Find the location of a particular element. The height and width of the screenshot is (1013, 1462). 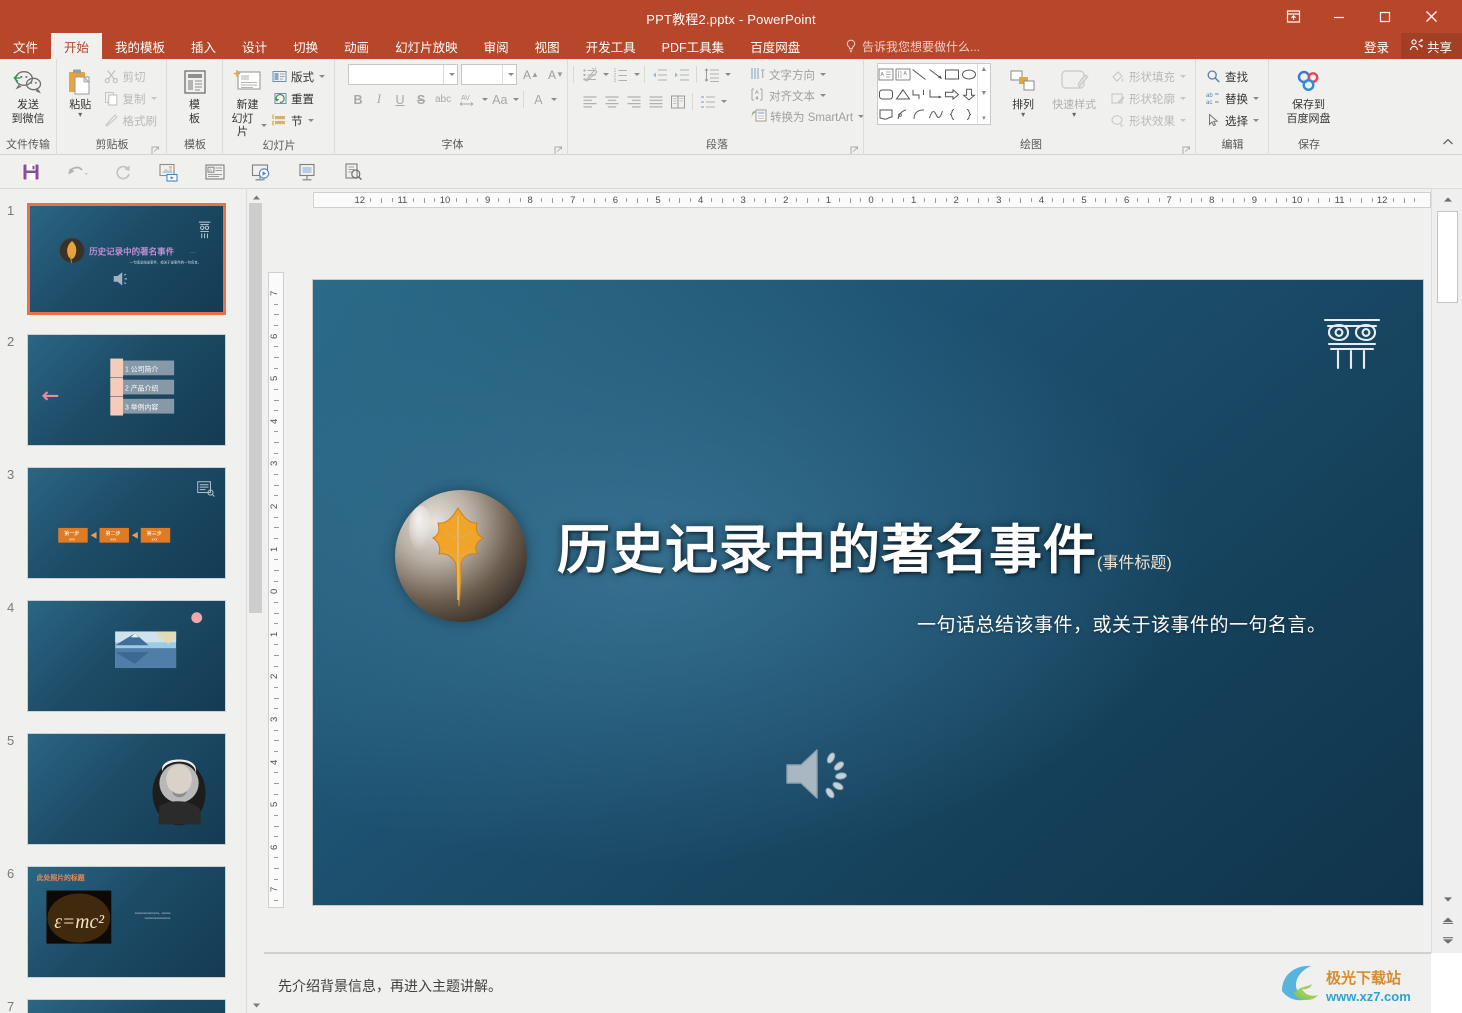

convert-smartart-button: 转换为 SmartArt is located at coordinates (807, 116).